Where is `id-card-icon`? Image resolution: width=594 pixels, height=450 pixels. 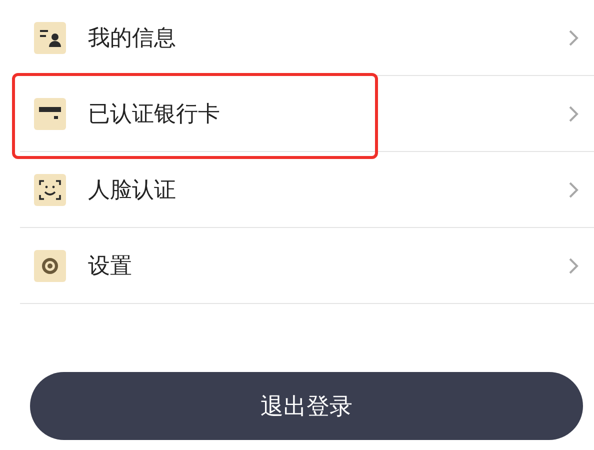
id-card-icon is located at coordinates (50, 38).